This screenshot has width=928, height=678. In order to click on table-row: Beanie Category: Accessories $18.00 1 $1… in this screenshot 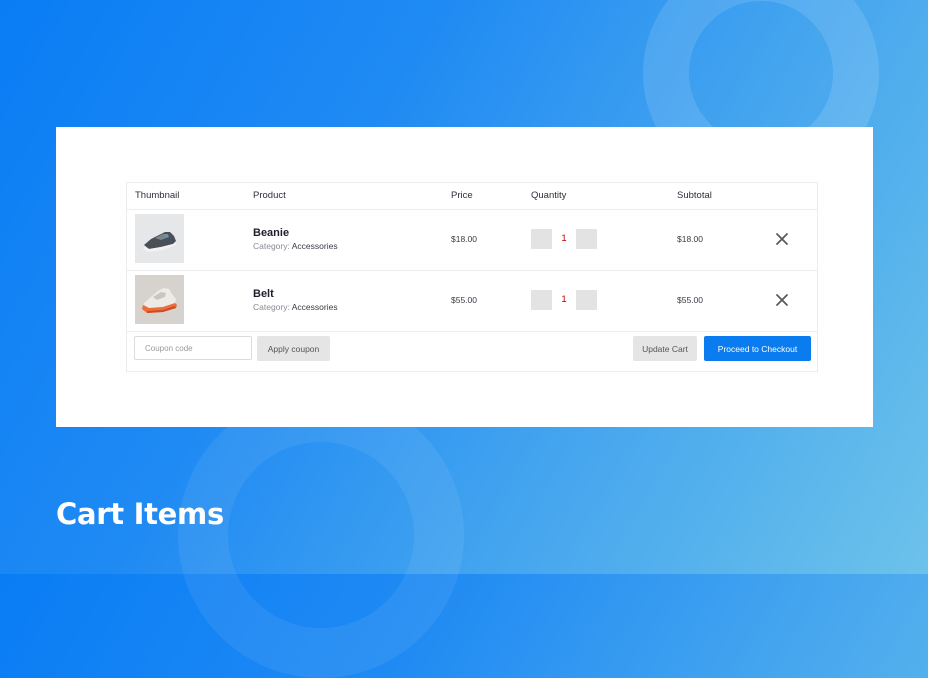, I will do `click(472, 240)`.